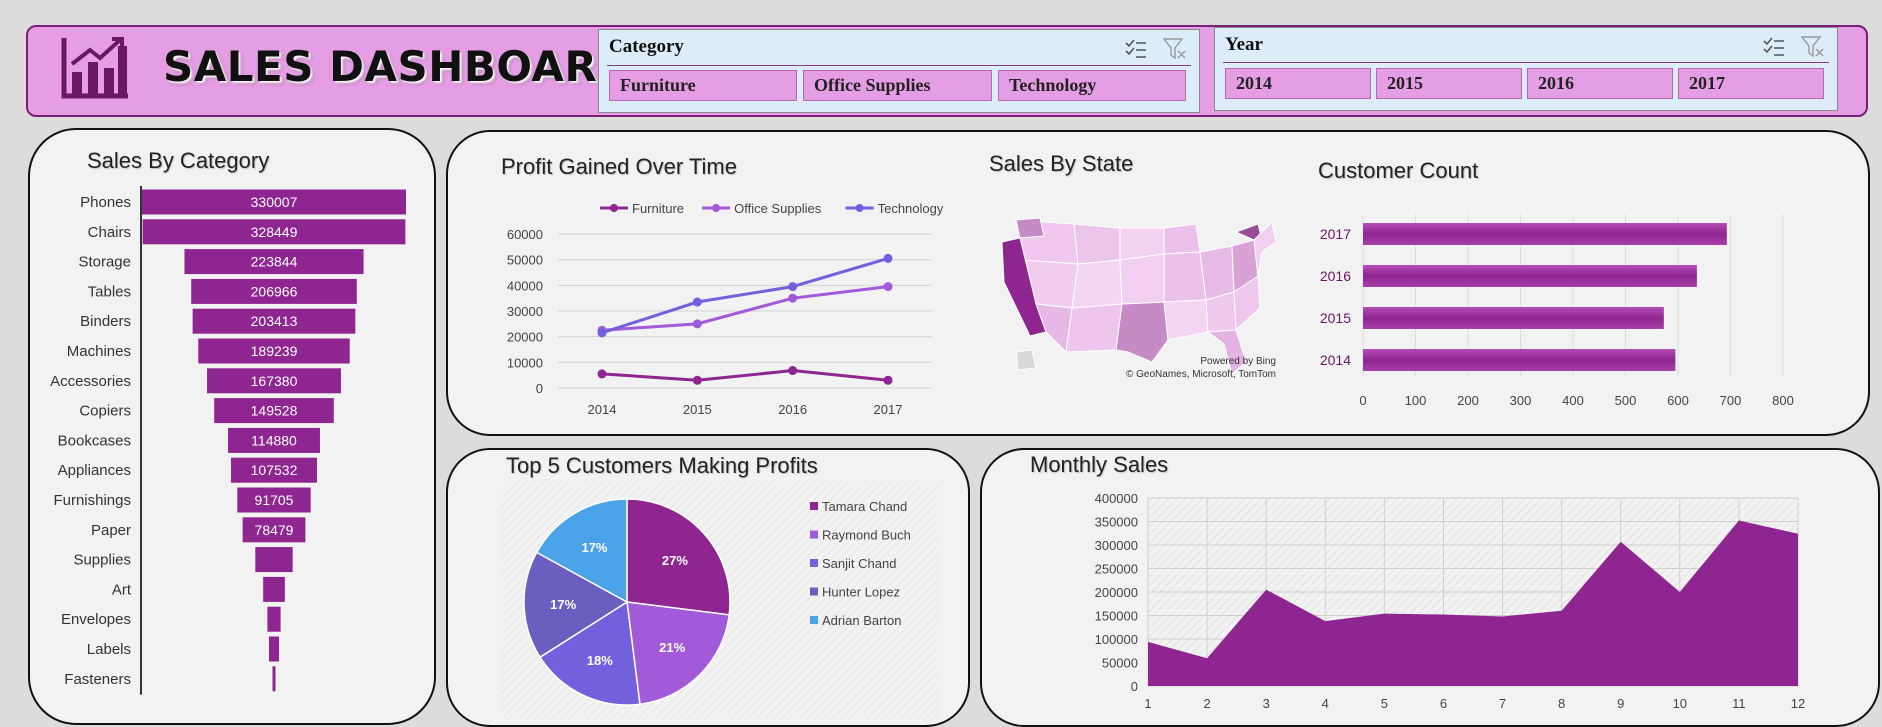  Describe the element at coordinates (745, 295) in the screenshot. I see `series-line` at that location.